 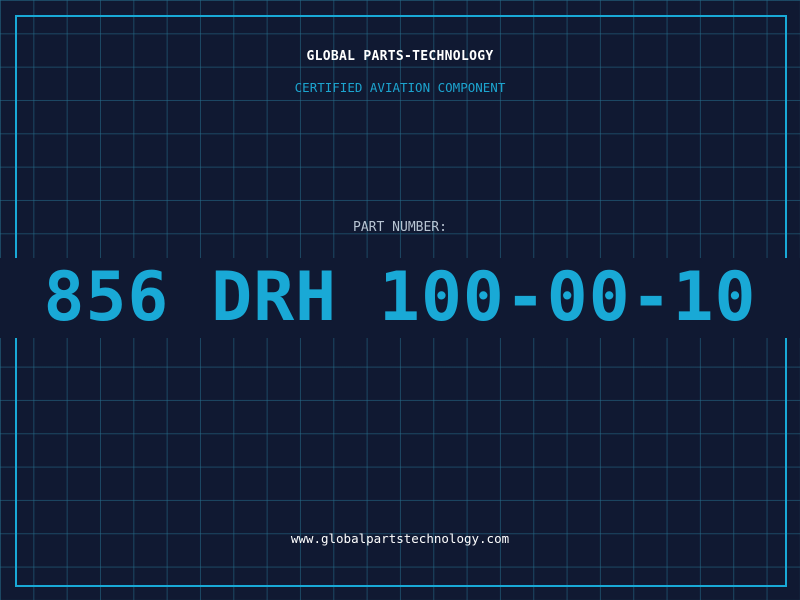 What do you see at coordinates (400, 227) in the screenshot?
I see `part-number-label: PART NUMBER:` at bounding box center [400, 227].